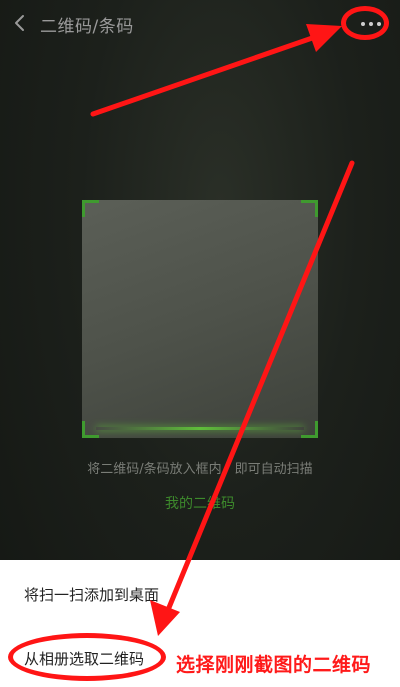  Describe the element at coordinates (200, 503) in the screenshot. I see `my-qr-code-link: 我的二维码` at that location.